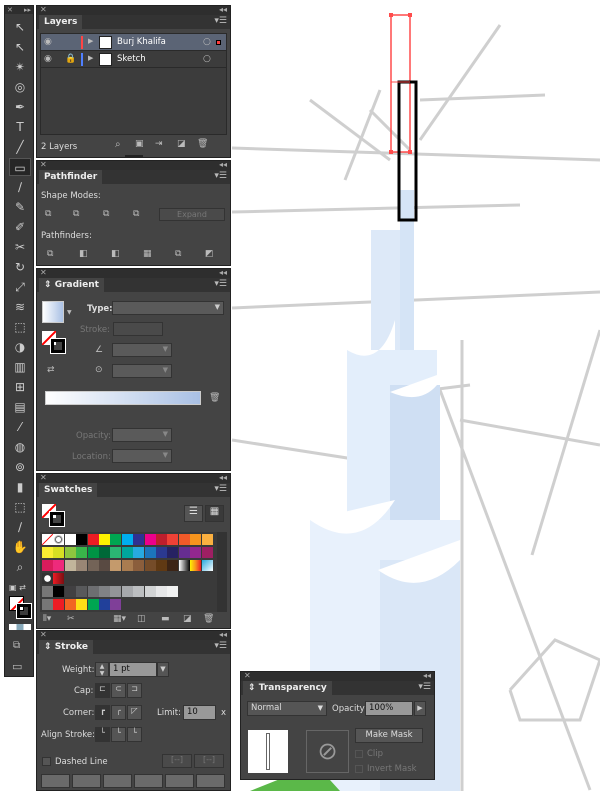 This screenshot has height=791, width=600. Describe the element at coordinates (47, 619) in the screenshot. I see `swatch-libraries-icon: ⫴▾` at that location.